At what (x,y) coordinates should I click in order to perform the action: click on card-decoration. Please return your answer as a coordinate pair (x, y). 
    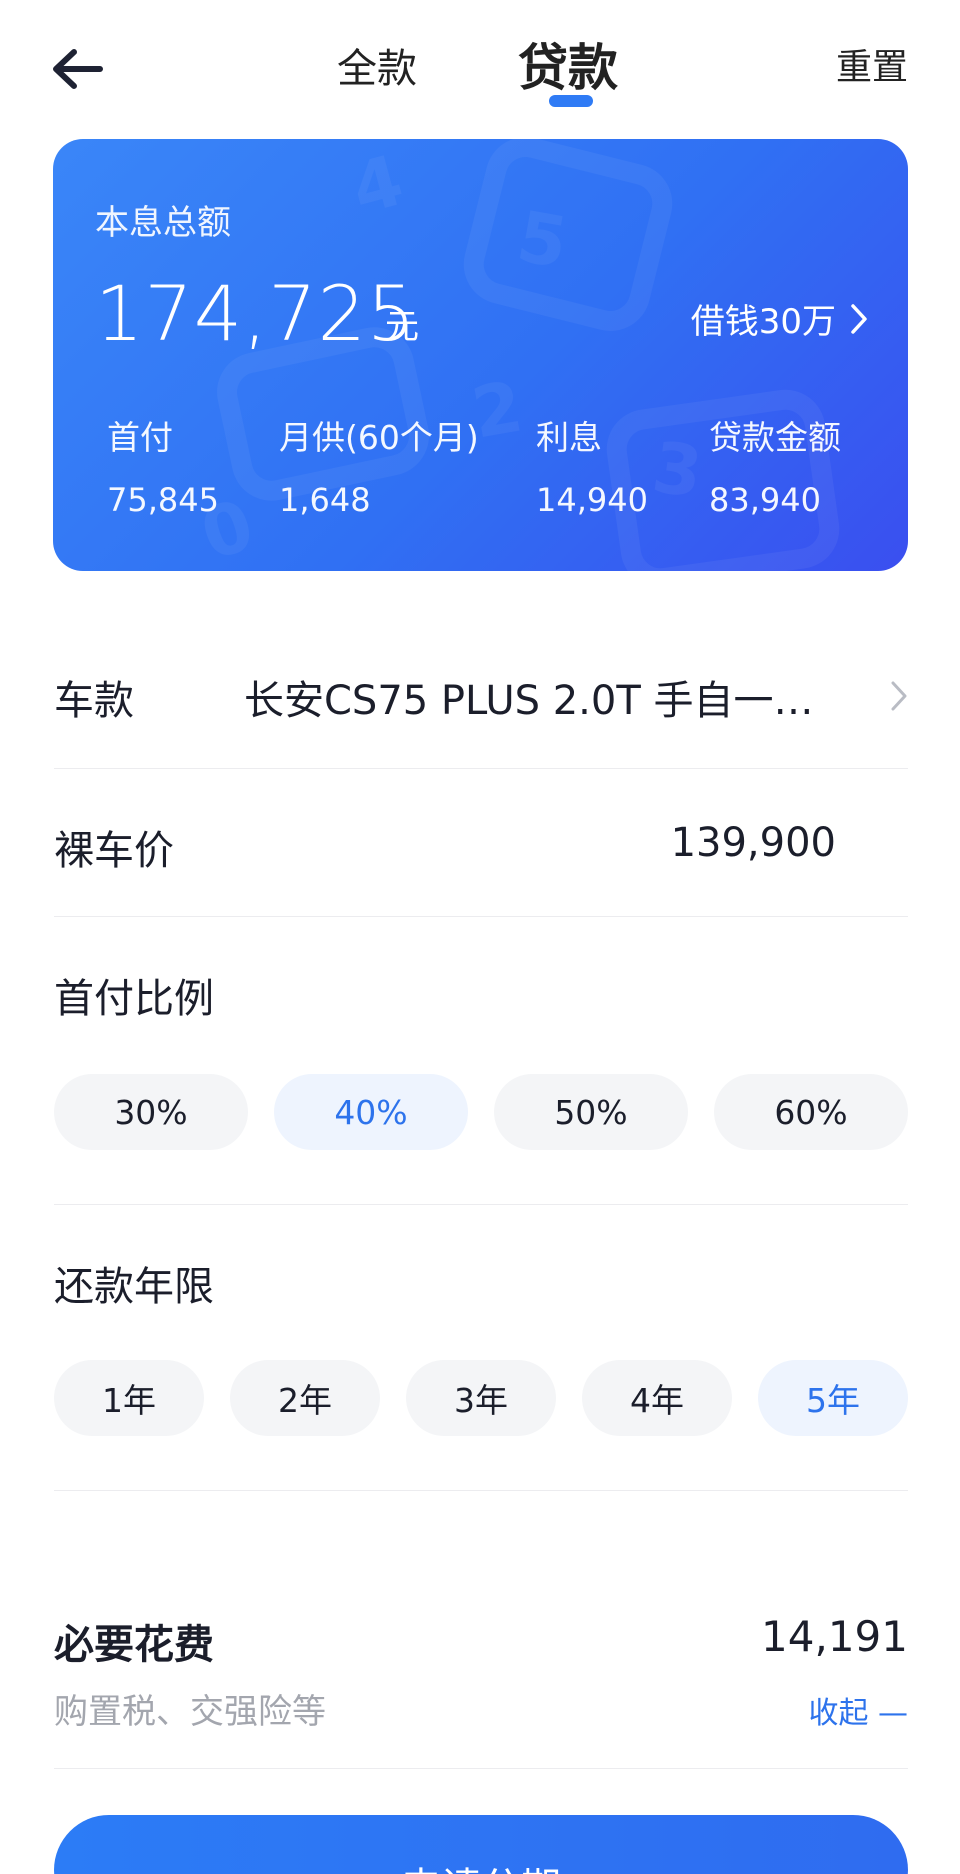
    Looking at the image, I should click on (568, 239).